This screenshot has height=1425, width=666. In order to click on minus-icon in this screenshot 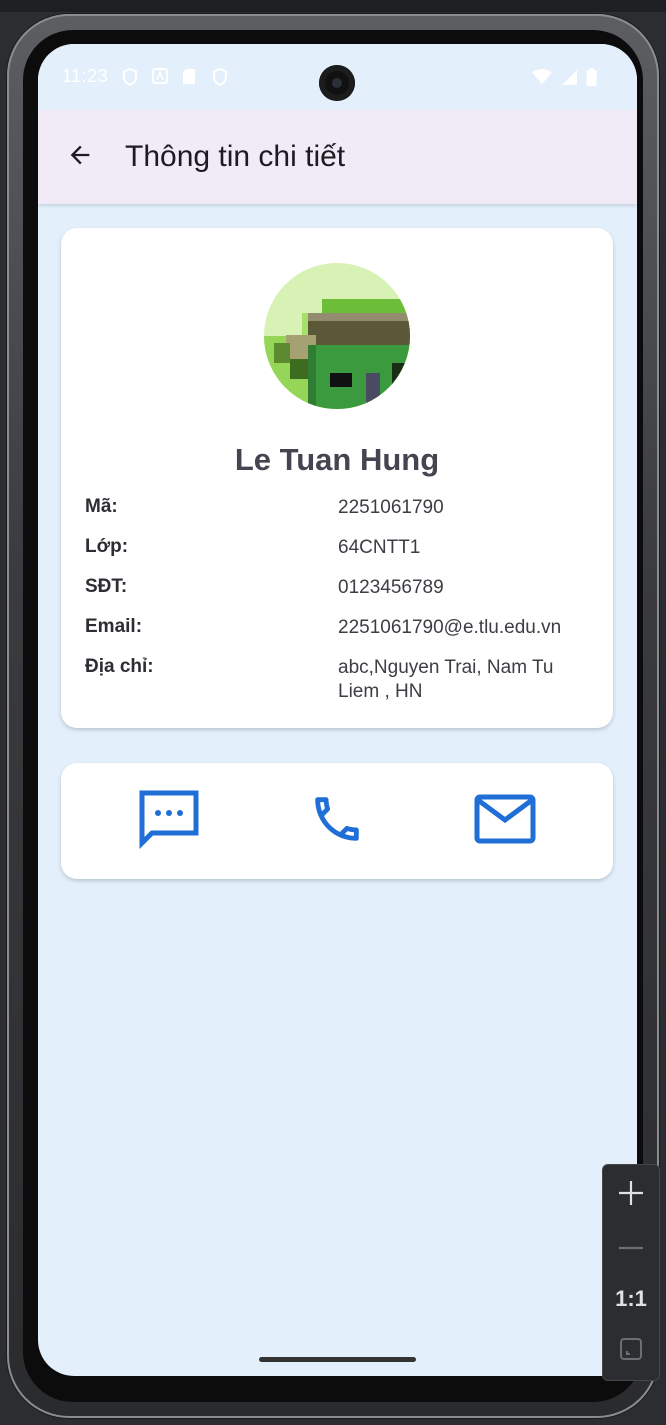, I will do `click(631, 1246)`.